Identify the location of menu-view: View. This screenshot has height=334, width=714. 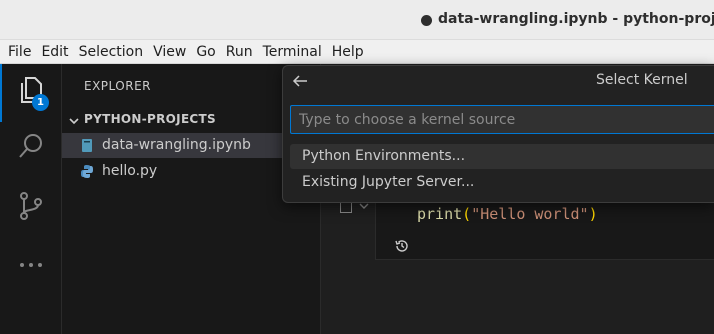
(169, 52).